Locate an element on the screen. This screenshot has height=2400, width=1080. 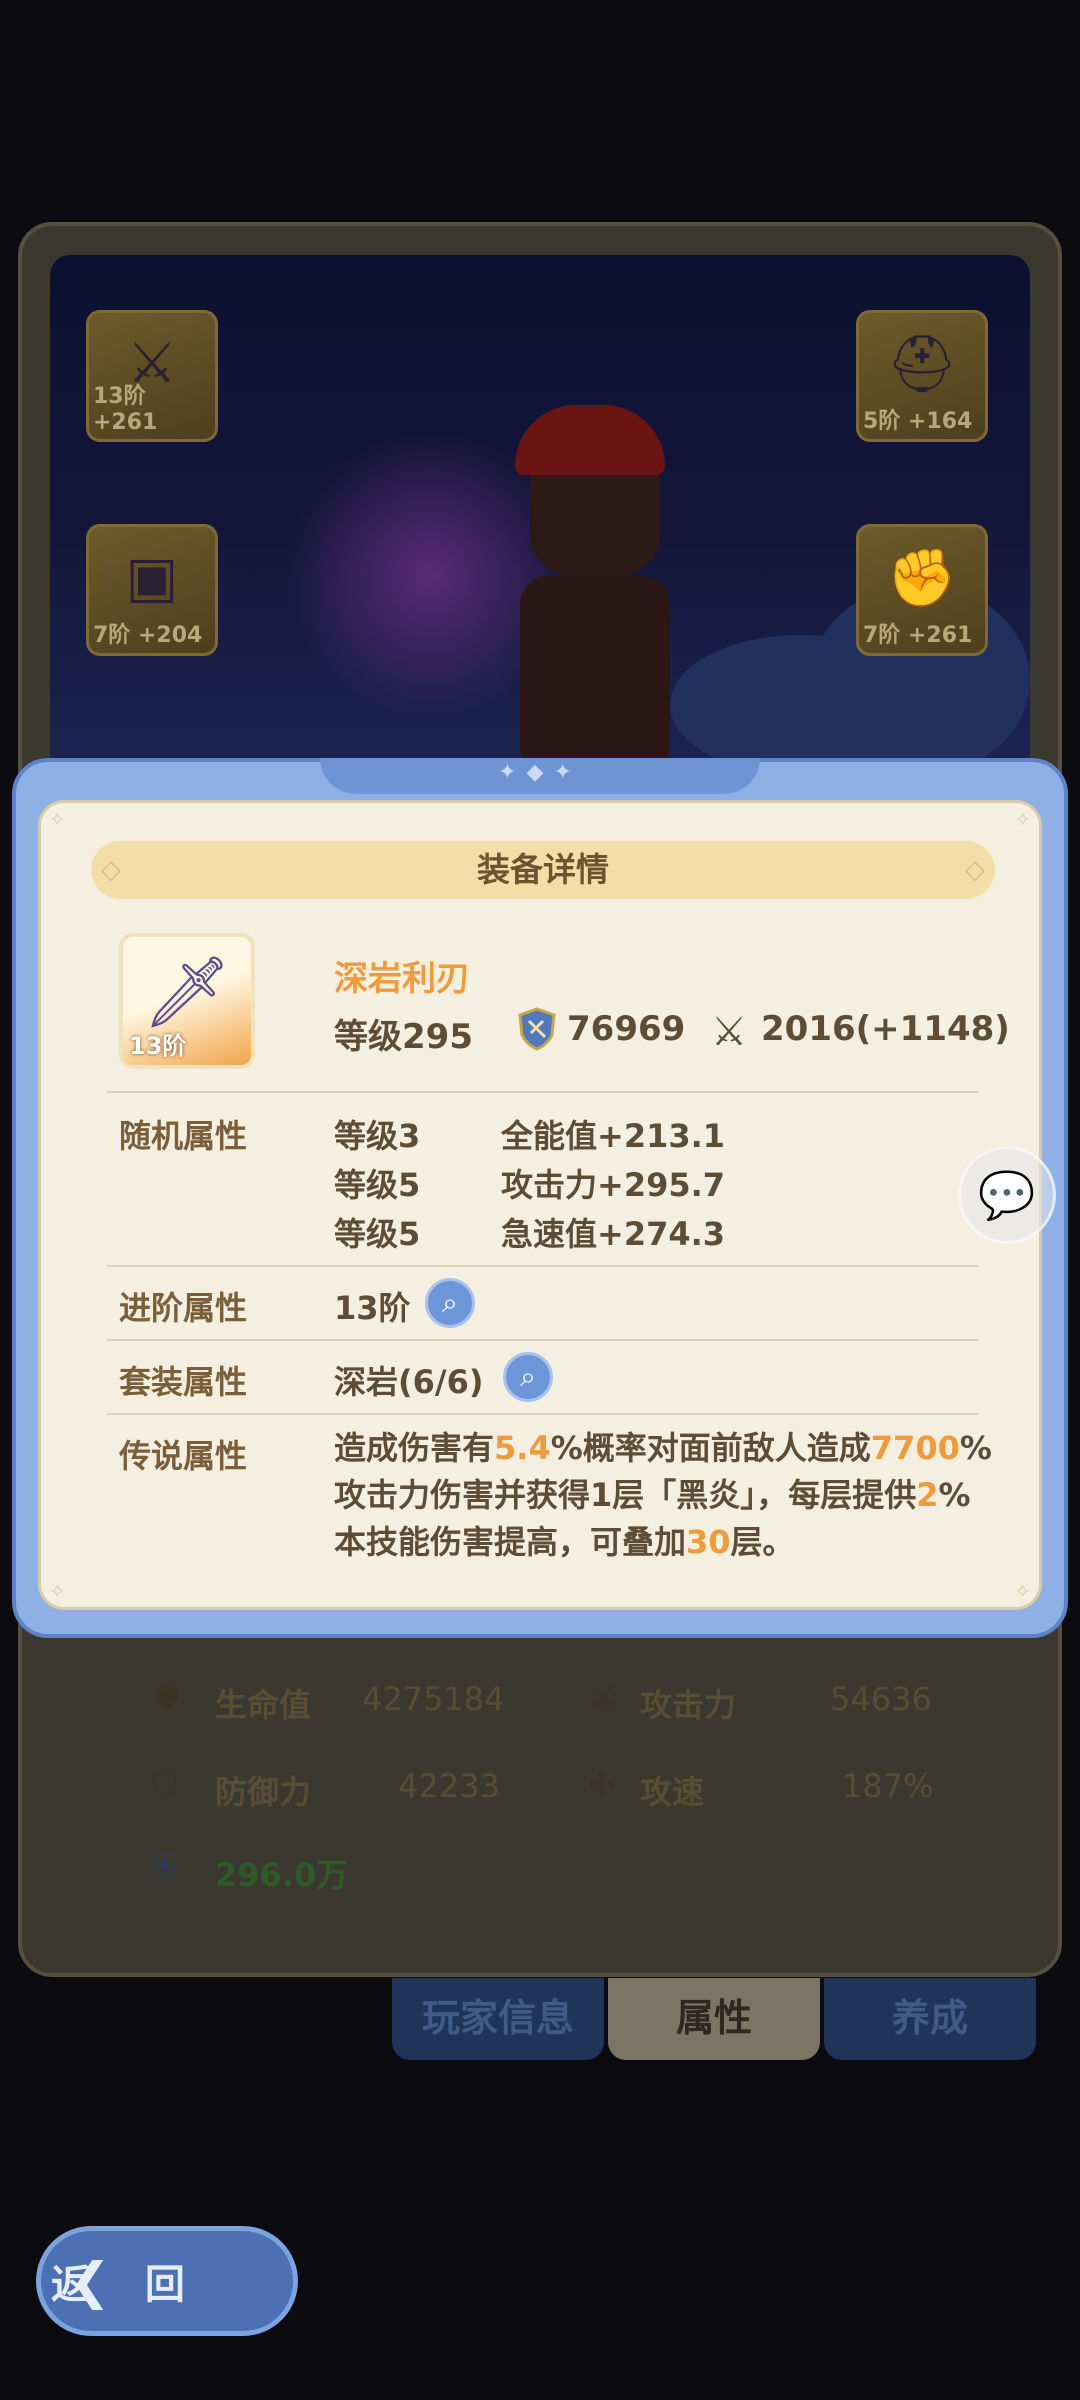
hero-hat is located at coordinates (590, 440).